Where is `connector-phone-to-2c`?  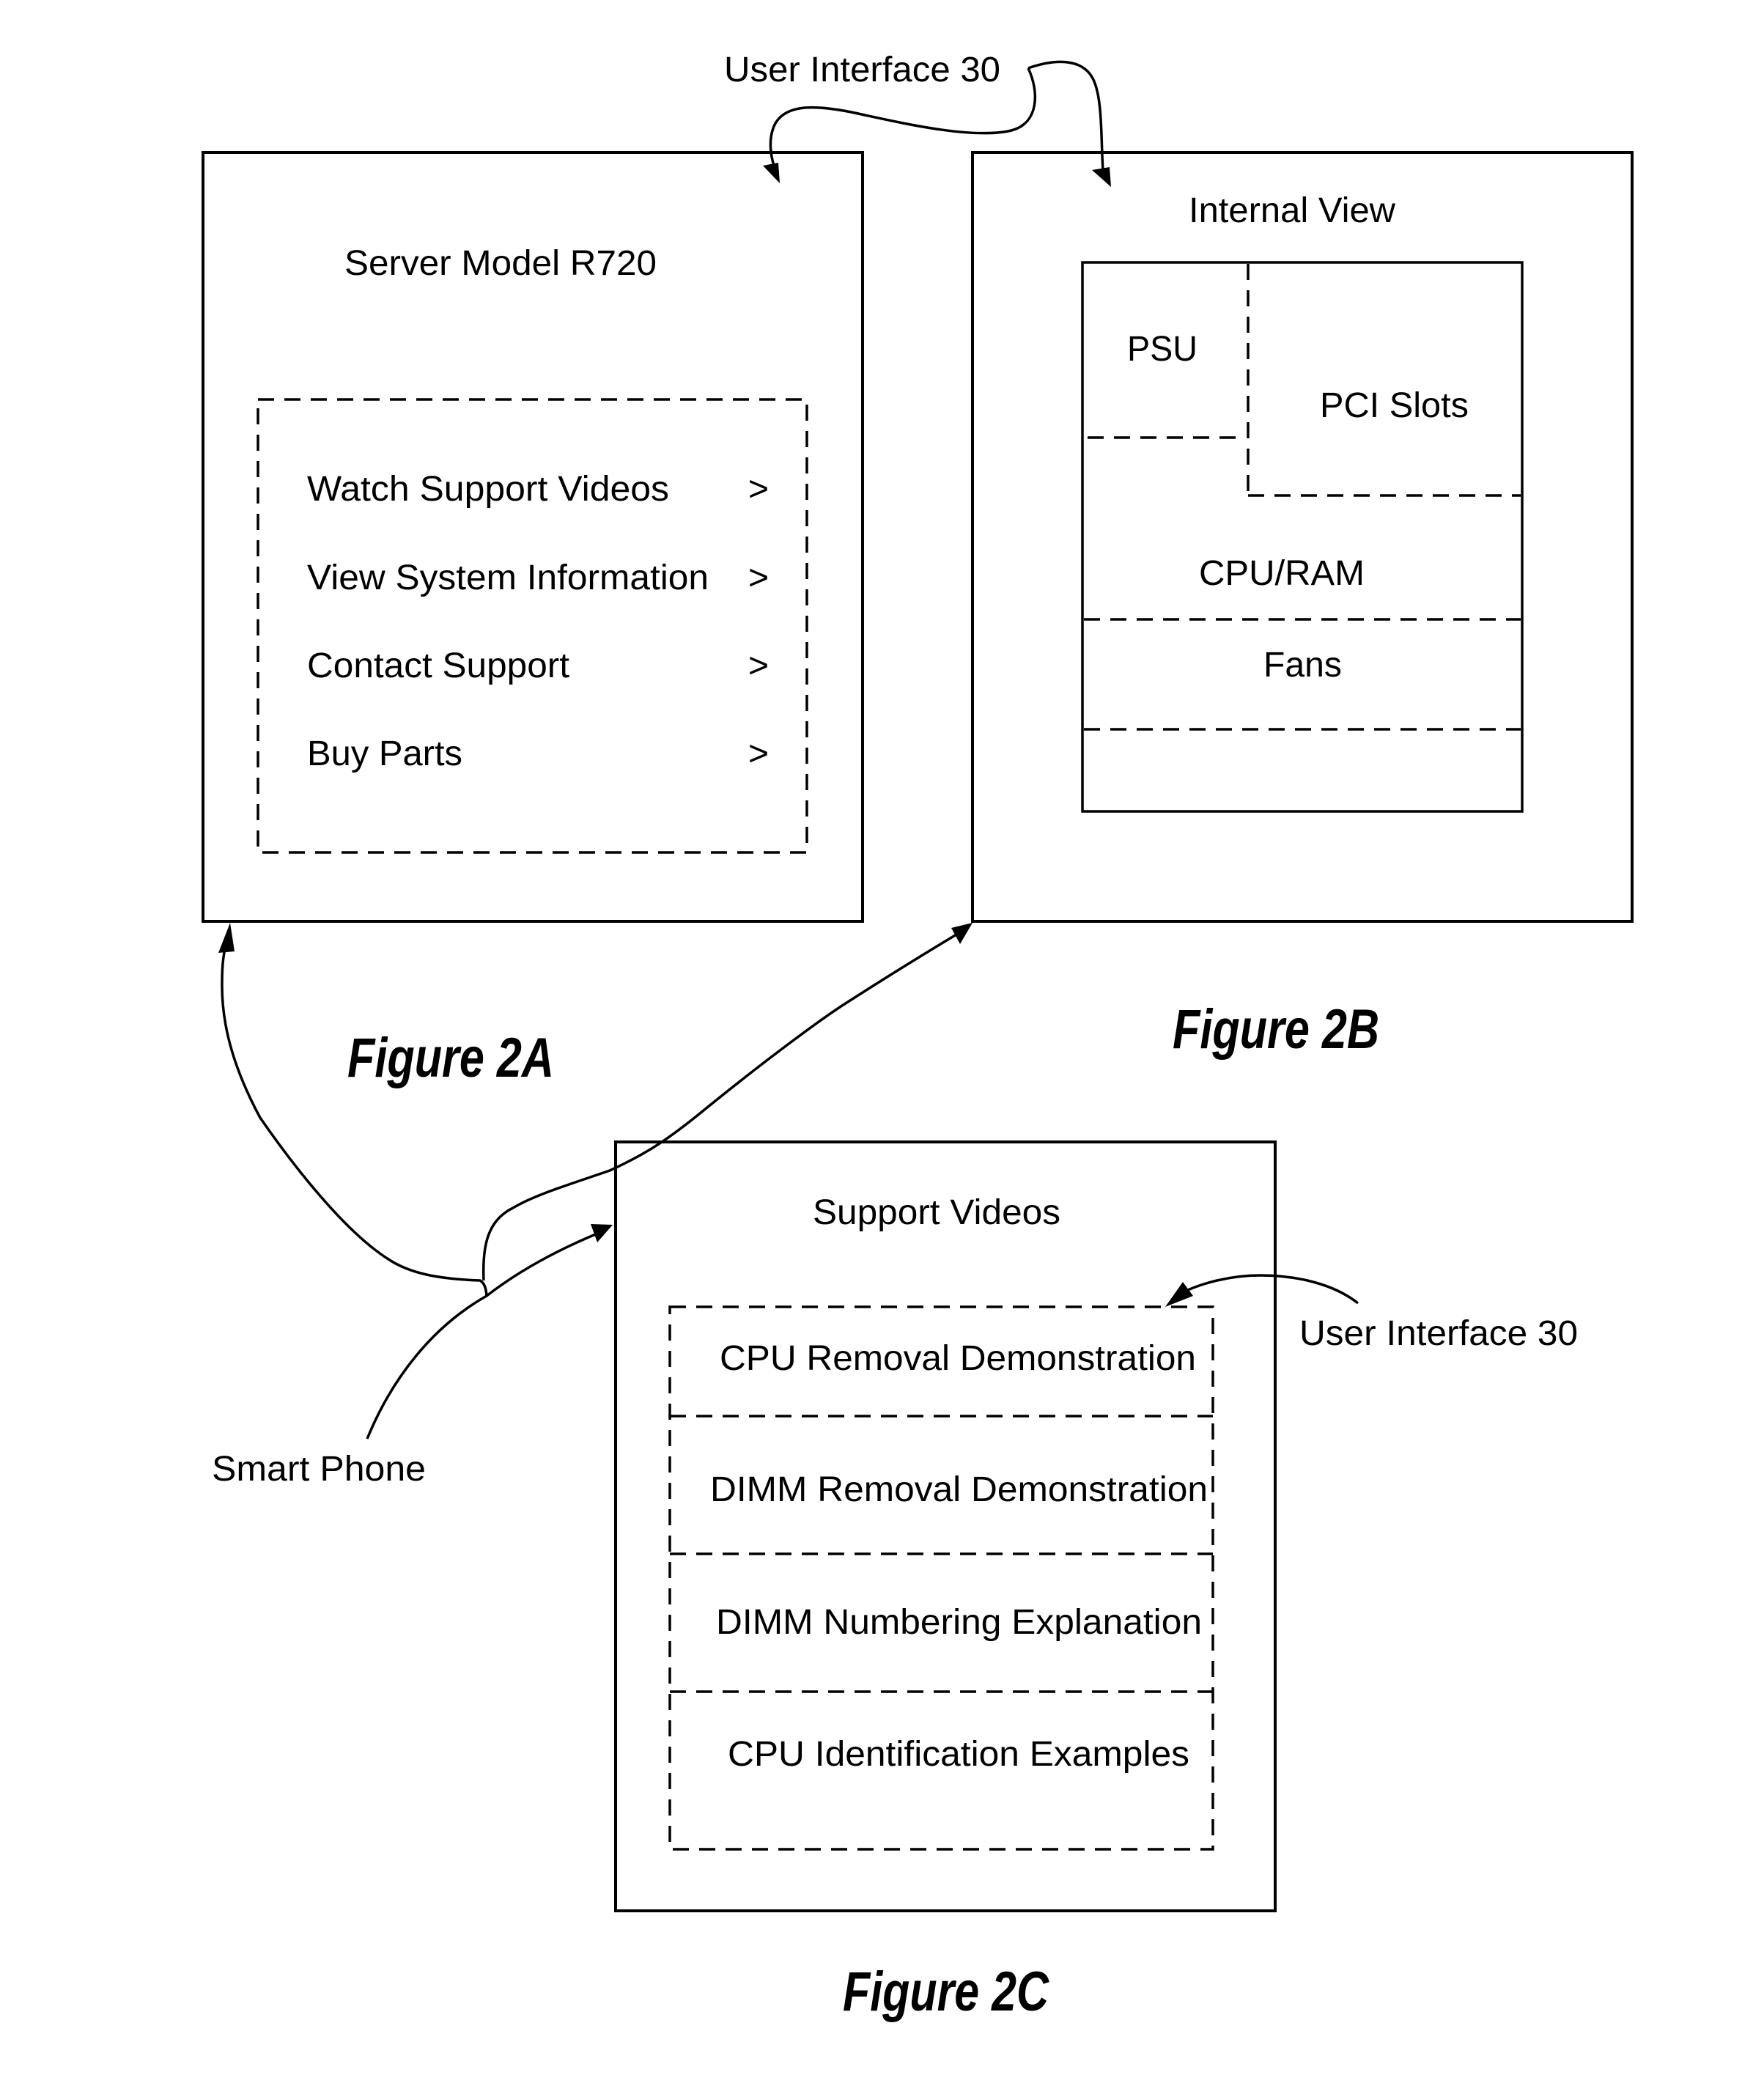 connector-phone-to-2c is located at coordinates (489, 1332).